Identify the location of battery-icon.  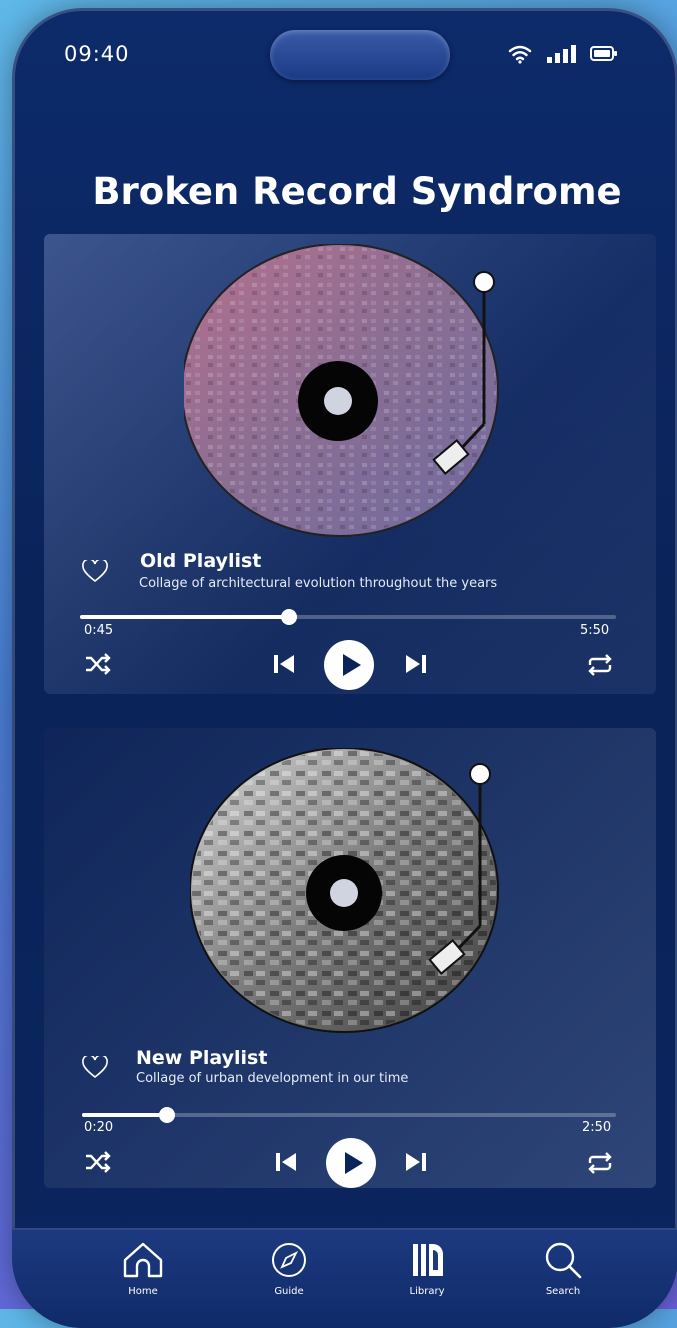
(603, 53).